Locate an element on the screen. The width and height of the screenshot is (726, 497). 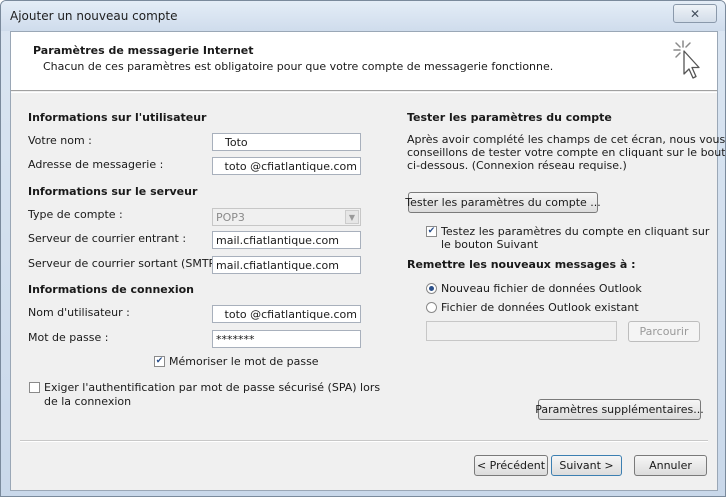
outgoing-server-label: Serveur de courrier sortant (SMTP) : is located at coordinates (127, 263).